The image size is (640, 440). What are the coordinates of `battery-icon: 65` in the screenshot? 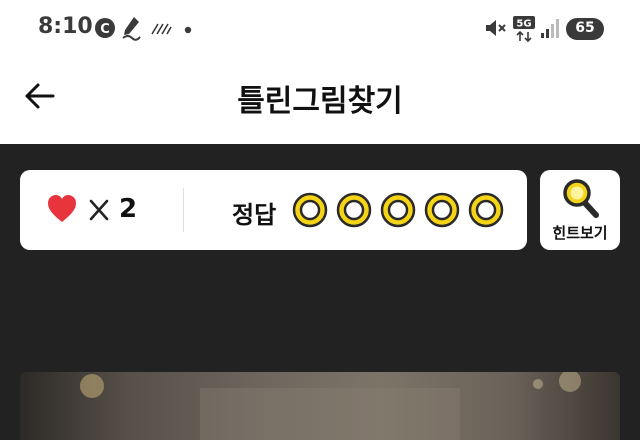 It's located at (585, 29).